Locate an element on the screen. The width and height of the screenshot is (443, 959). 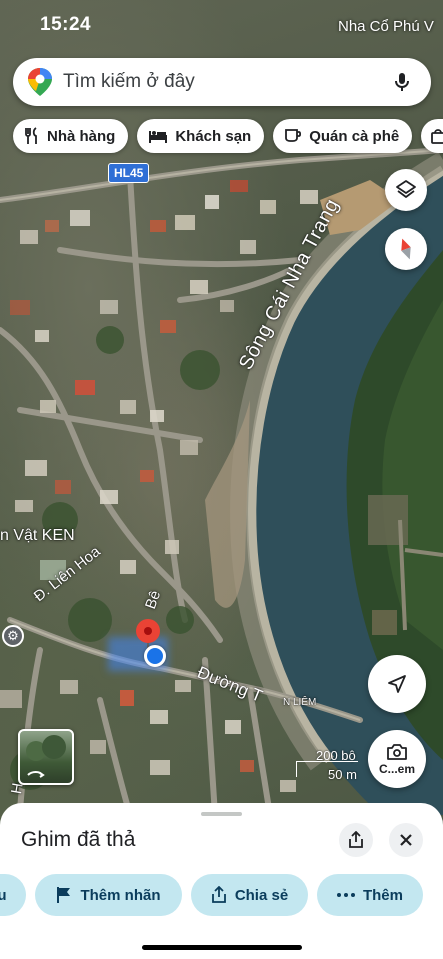
scale-bar-tick is located at coordinates (296, 769).